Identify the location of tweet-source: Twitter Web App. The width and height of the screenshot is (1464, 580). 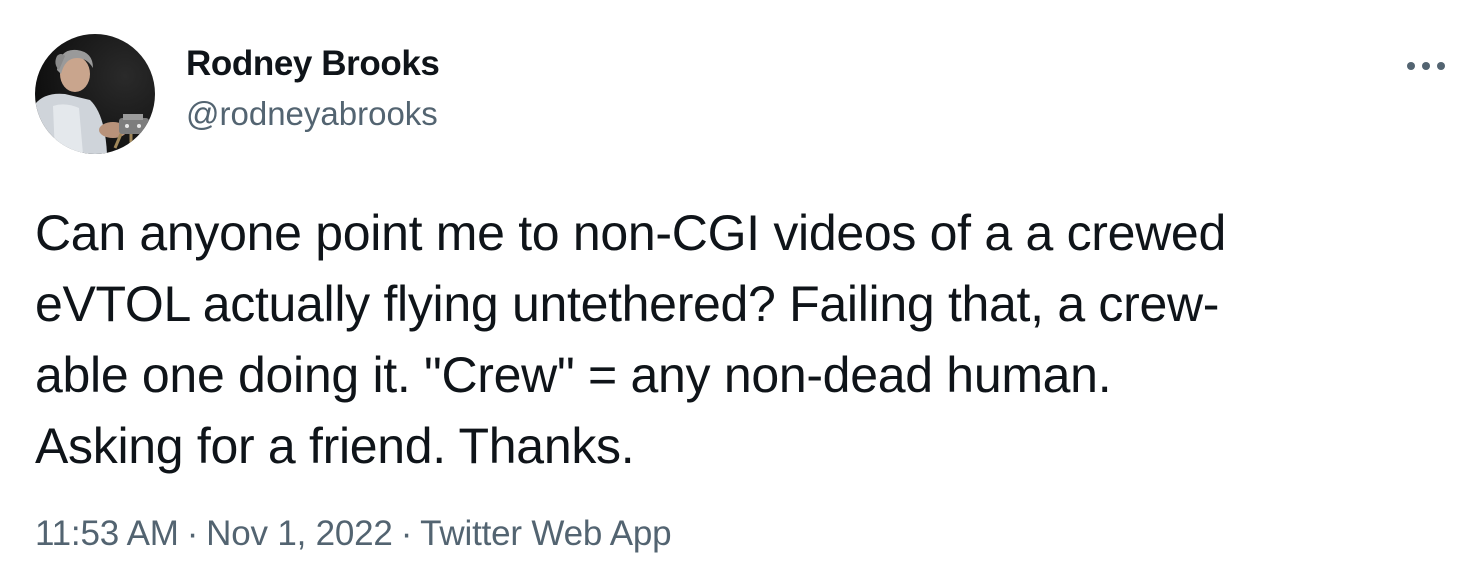
(545, 533).